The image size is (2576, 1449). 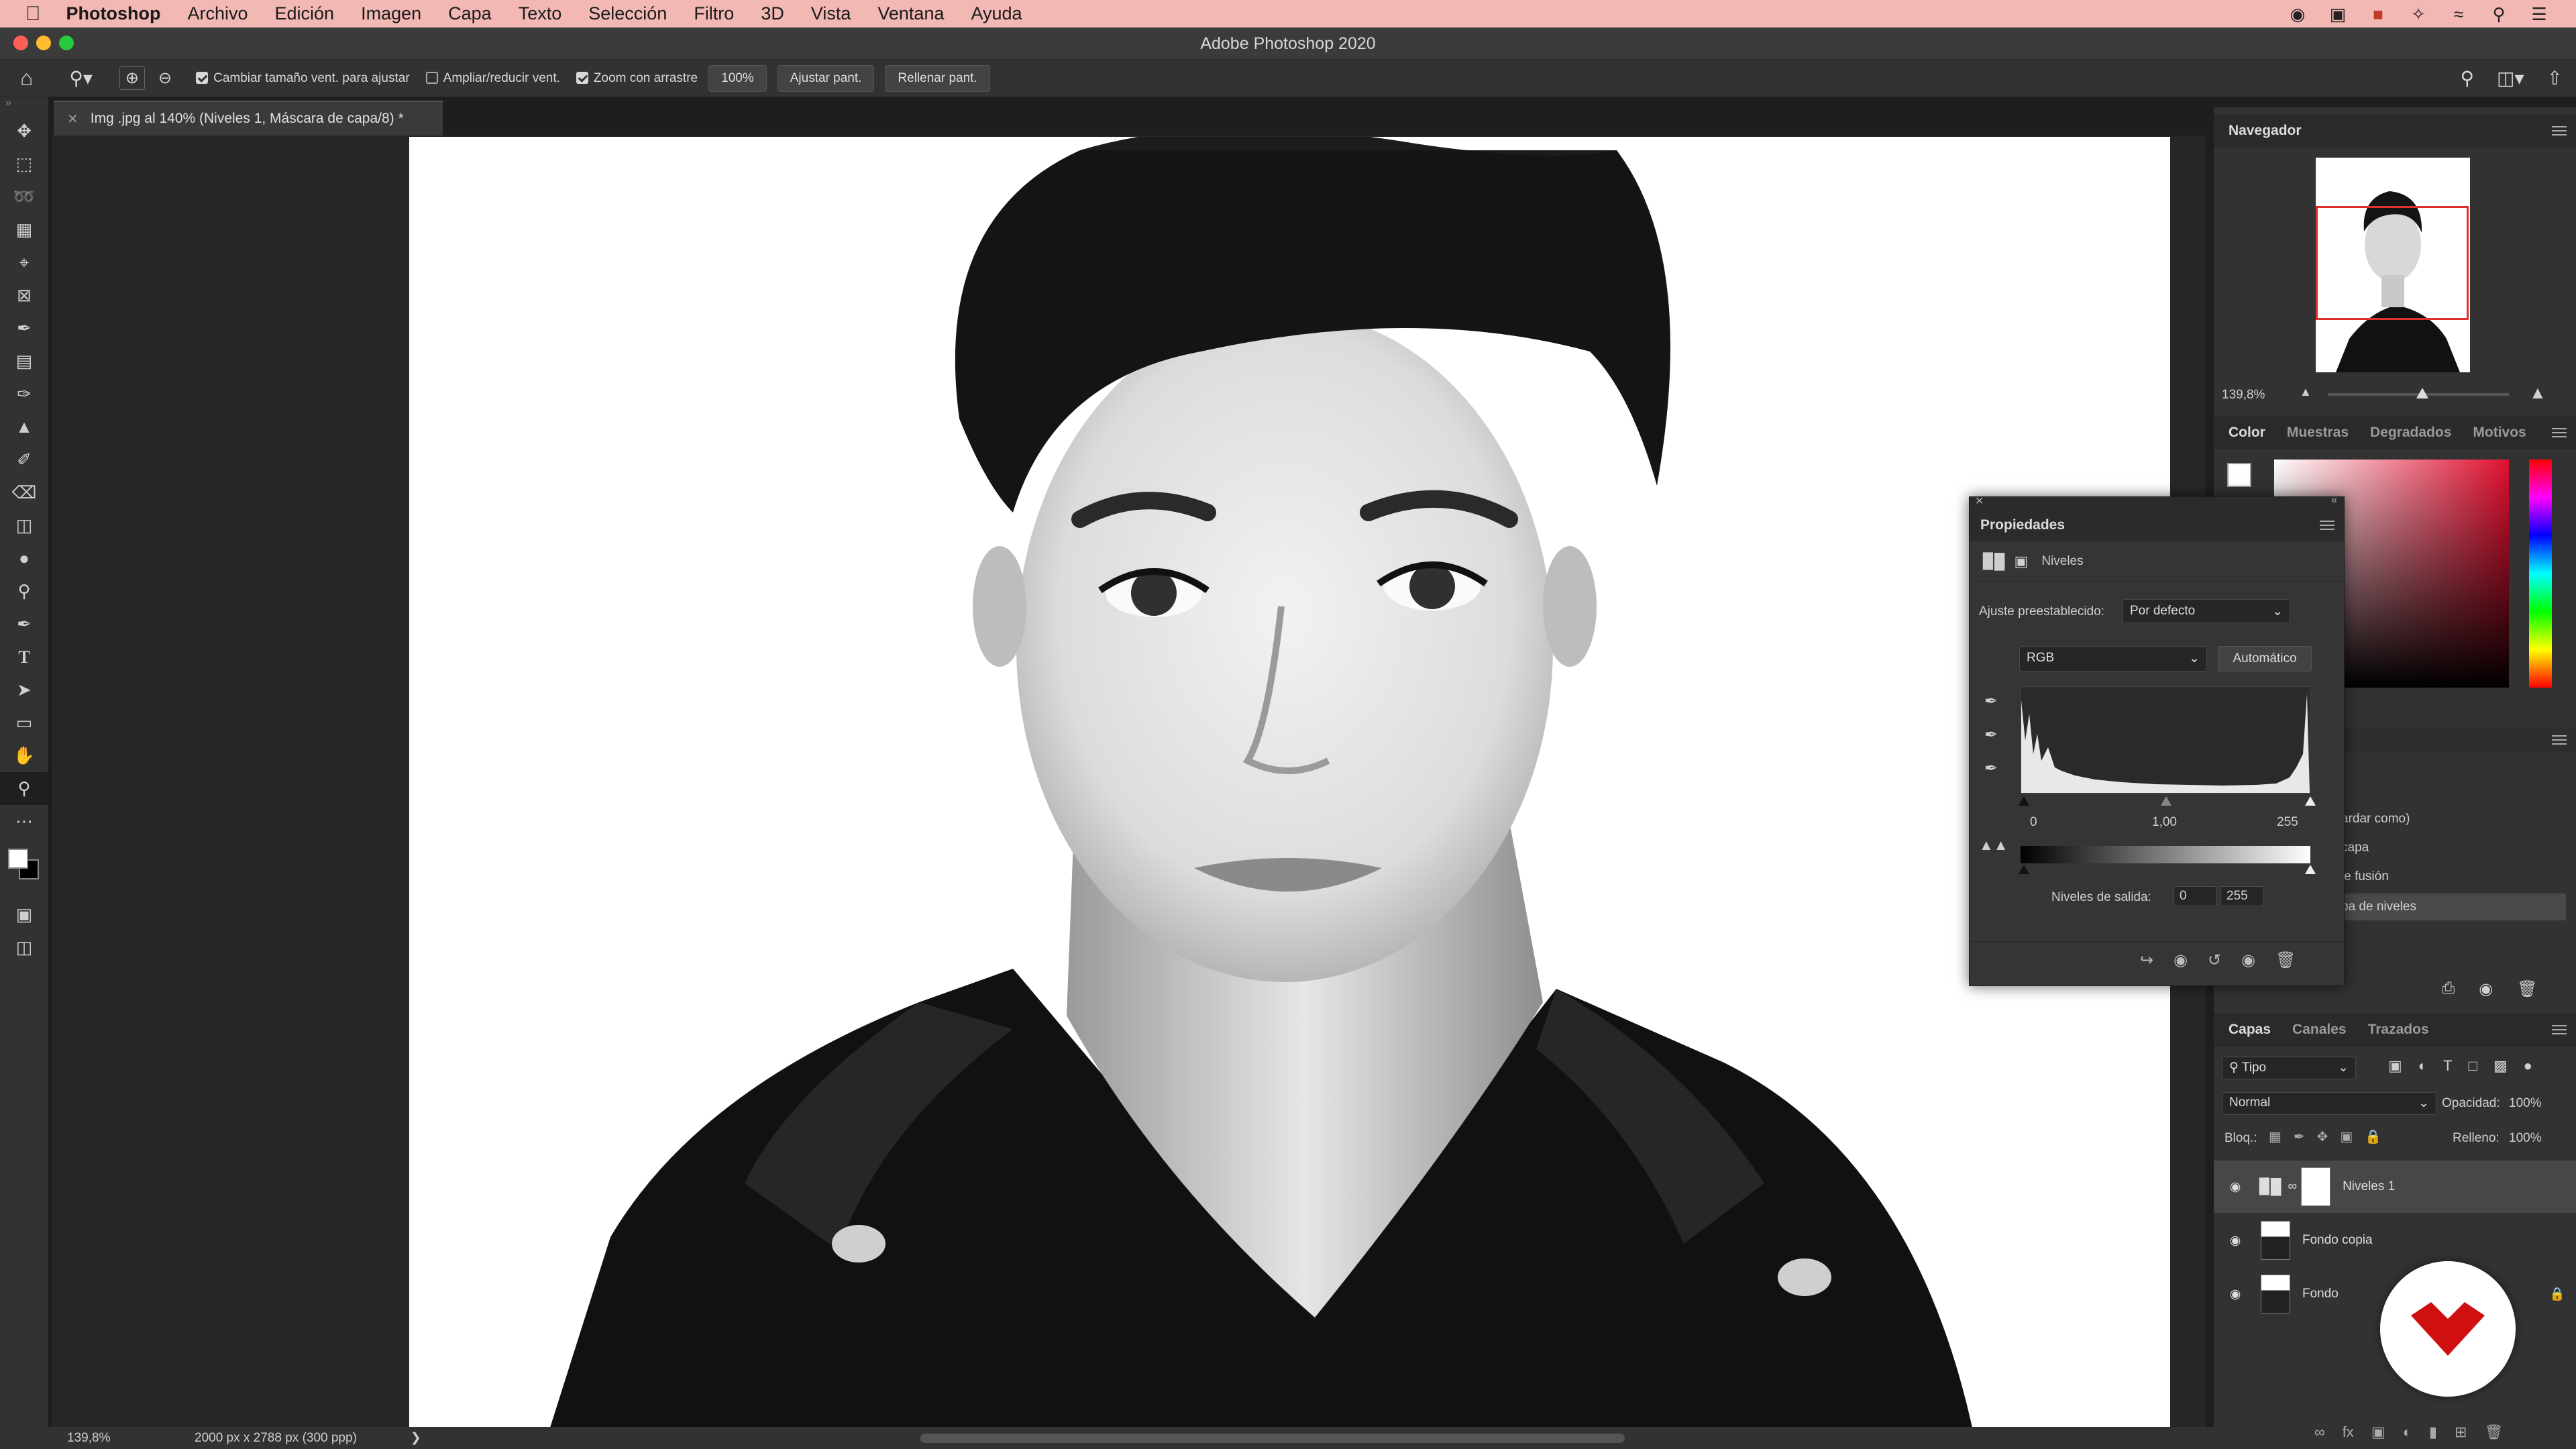 What do you see at coordinates (2422, 393) in the screenshot?
I see `navigator-zoom-slider-thumb` at bounding box center [2422, 393].